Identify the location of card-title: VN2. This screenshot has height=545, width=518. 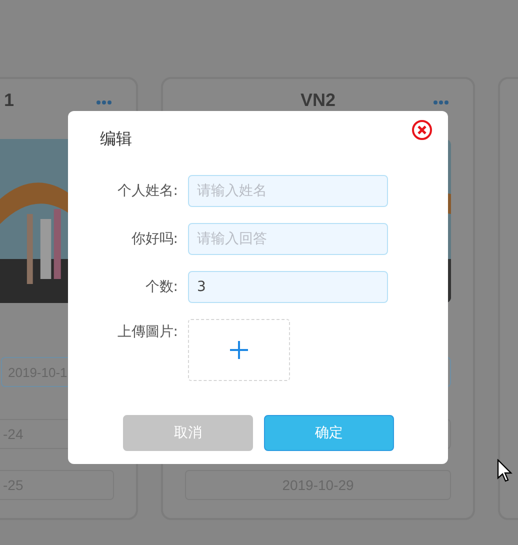
(318, 100).